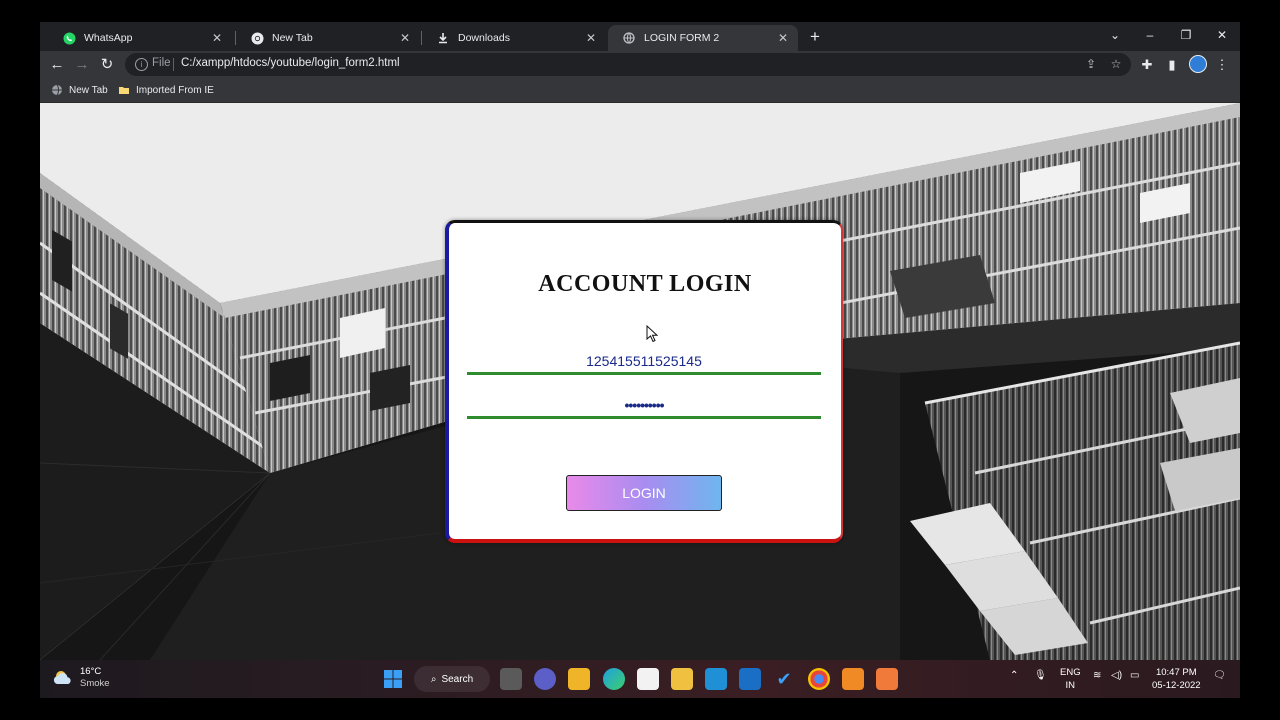 Image resolution: width=1280 pixels, height=720 pixels. What do you see at coordinates (161, 63) in the screenshot?
I see `scheme-label: File` at bounding box center [161, 63].